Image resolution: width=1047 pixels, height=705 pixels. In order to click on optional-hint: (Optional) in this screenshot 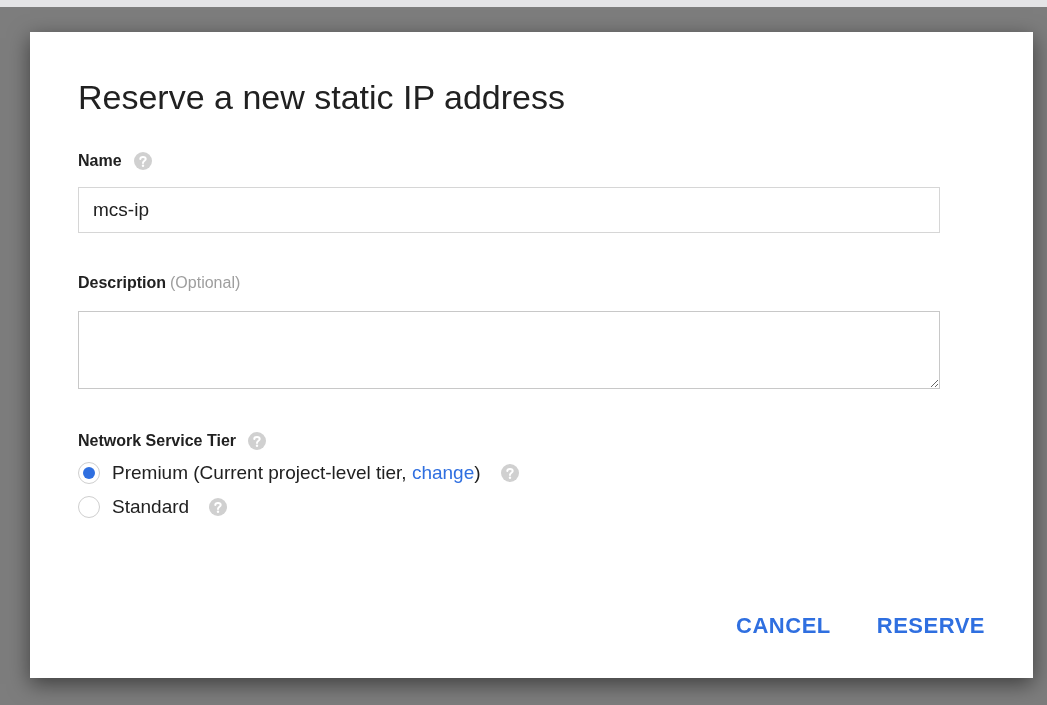, I will do `click(205, 282)`.